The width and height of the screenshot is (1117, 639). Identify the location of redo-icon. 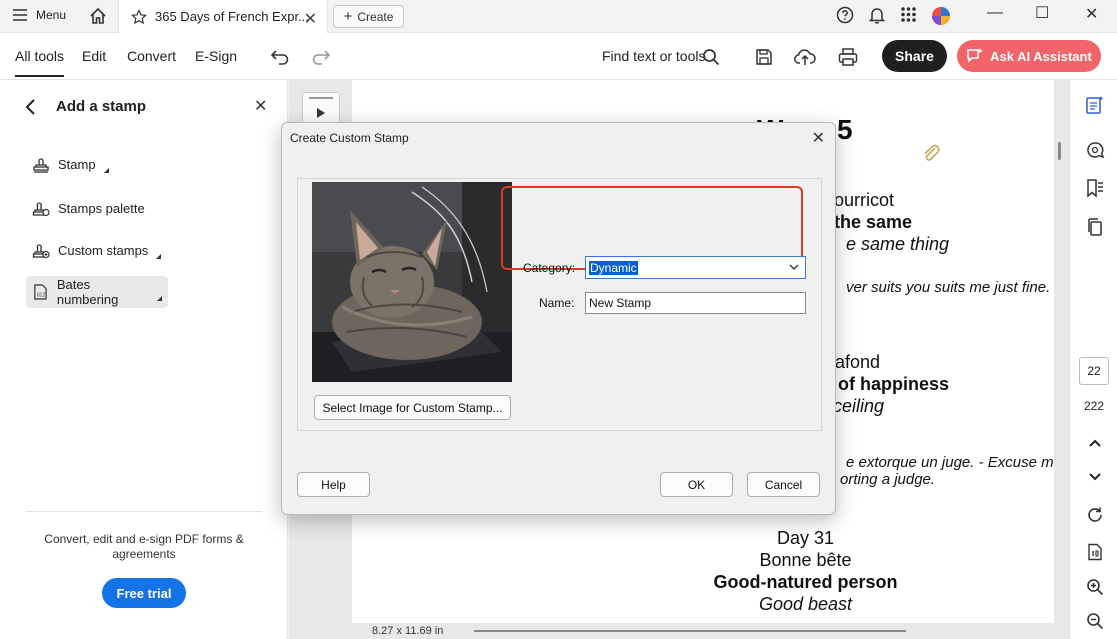
(321, 57).